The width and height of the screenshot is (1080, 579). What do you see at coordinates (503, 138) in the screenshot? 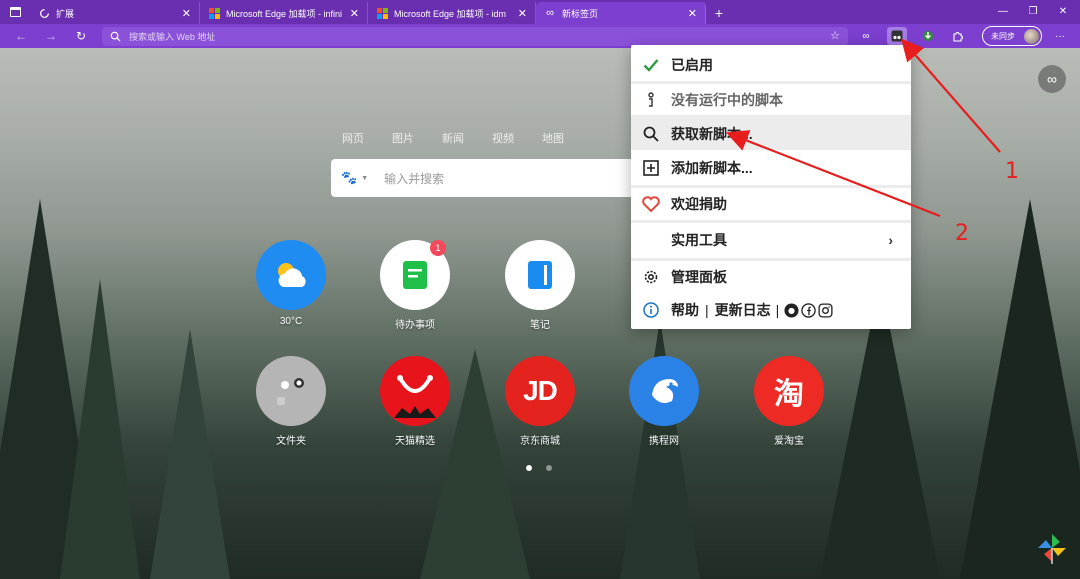
I see `search-tab: 视频` at bounding box center [503, 138].